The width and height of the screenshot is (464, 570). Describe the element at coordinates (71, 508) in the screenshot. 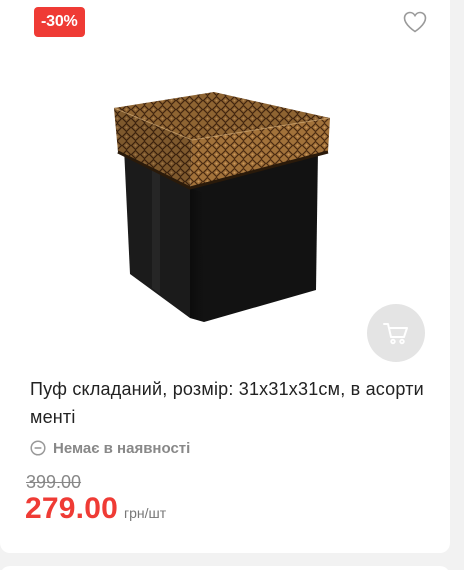

I see `current-price: 279.00` at that location.